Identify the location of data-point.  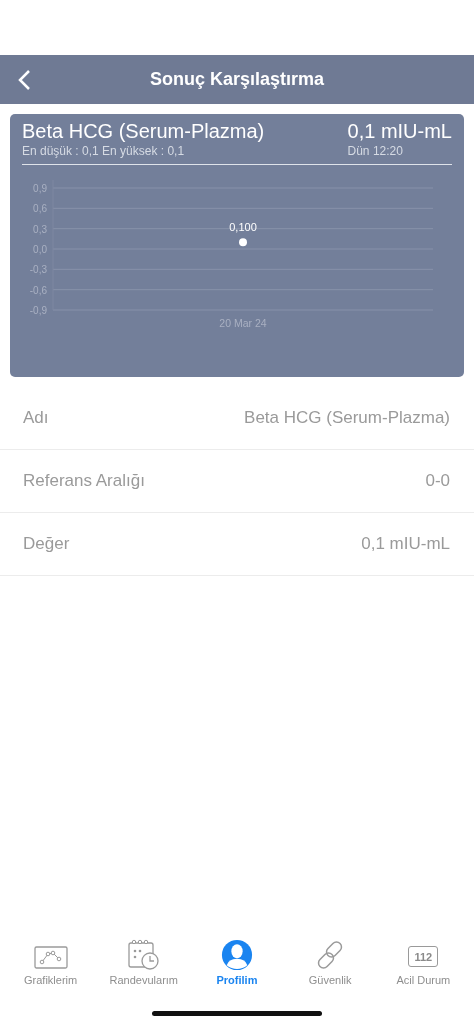
(243, 242).